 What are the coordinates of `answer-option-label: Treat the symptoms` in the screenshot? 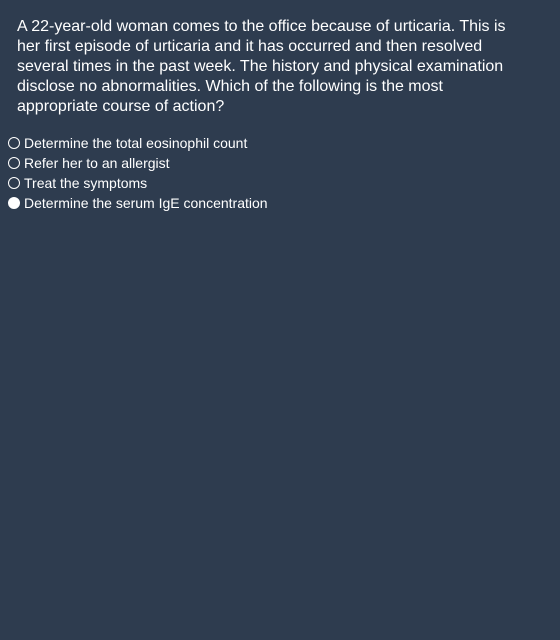 It's located at (86, 183).